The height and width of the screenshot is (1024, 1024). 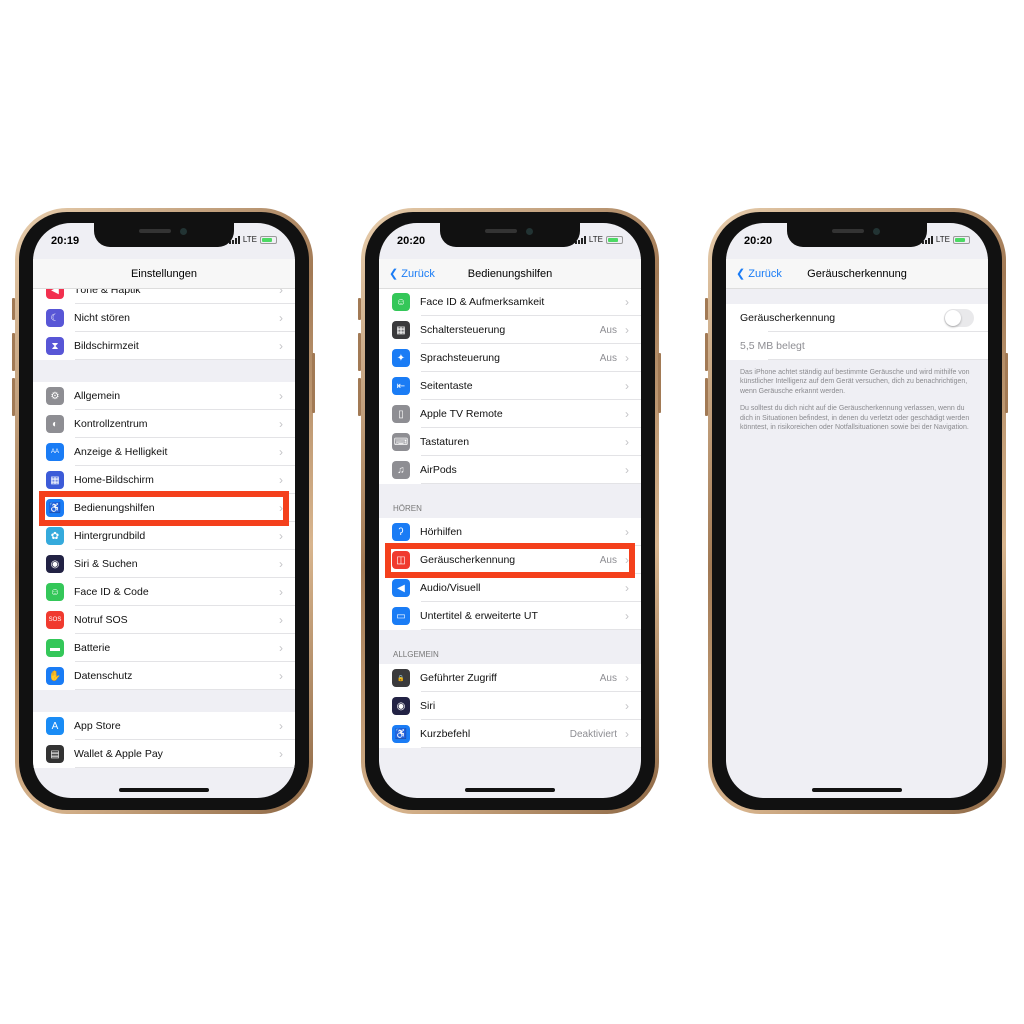 I want to click on settings-row-anzeige-helligkeit: AA Anzeige & Helligkeit ›, so click(x=164, y=452).